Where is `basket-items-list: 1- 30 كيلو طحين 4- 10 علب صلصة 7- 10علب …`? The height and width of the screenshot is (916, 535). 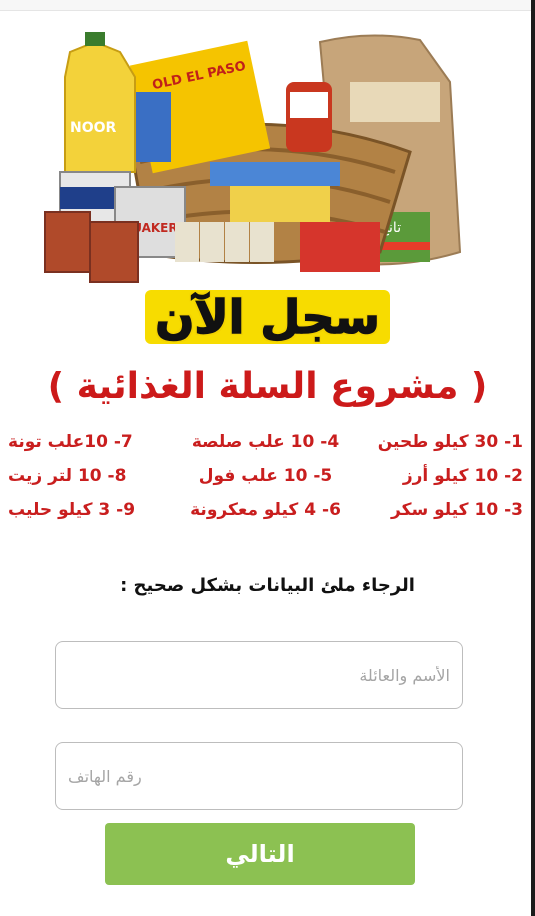
basket-items-list: 1- 30 كيلو طحين 4- 10 علب صلصة 7- 10علب … is located at coordinates (265, 476).